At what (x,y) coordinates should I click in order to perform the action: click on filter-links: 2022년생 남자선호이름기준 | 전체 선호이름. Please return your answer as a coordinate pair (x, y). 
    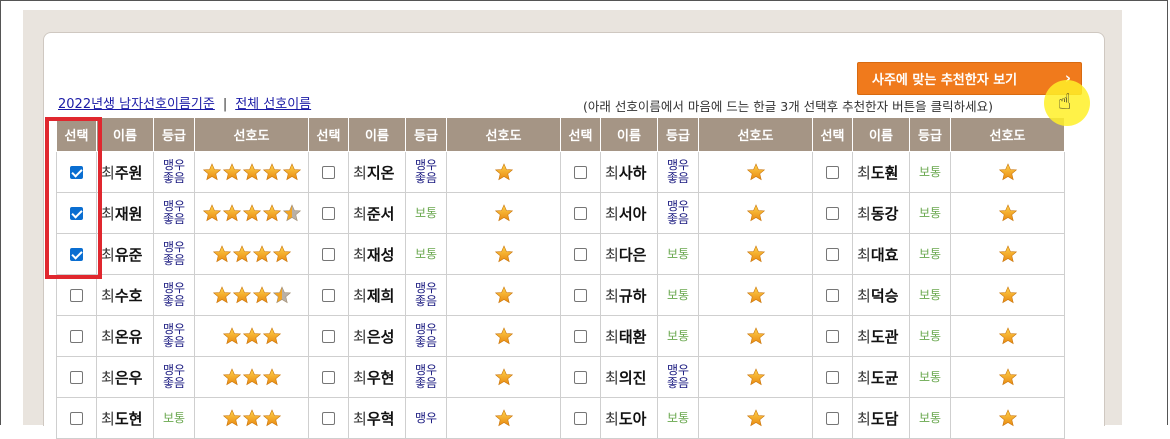
    Looking at the image, I should click on (184, 102).